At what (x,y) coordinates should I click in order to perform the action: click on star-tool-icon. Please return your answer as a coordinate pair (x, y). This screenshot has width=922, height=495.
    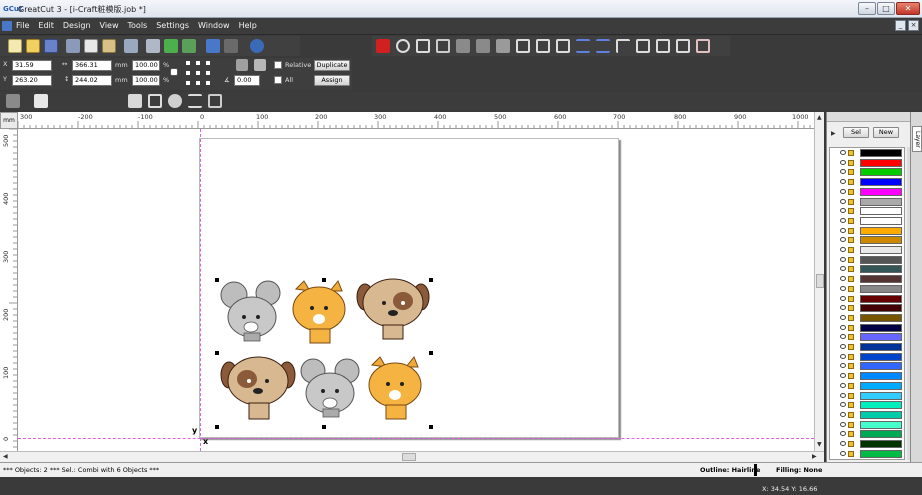
    Looking at the image, I should click on (463, 46).